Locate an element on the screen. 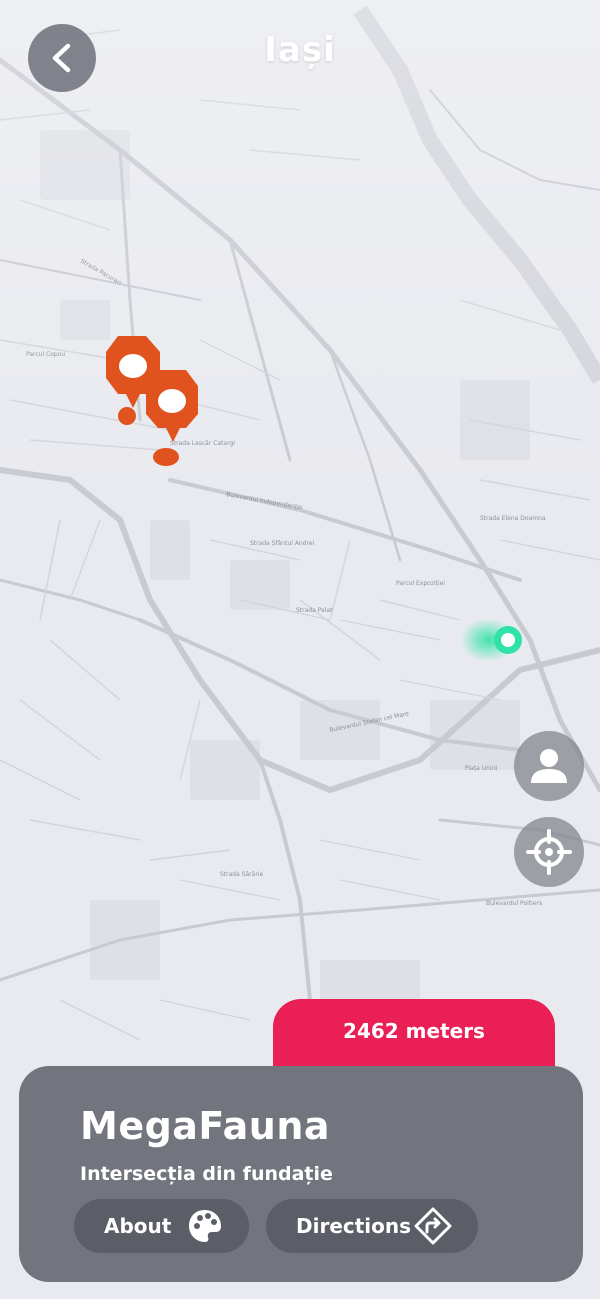 The image size is (600, 1299). place-subtitle: Intersecția din fundație is located at coordinates (206, 1174).